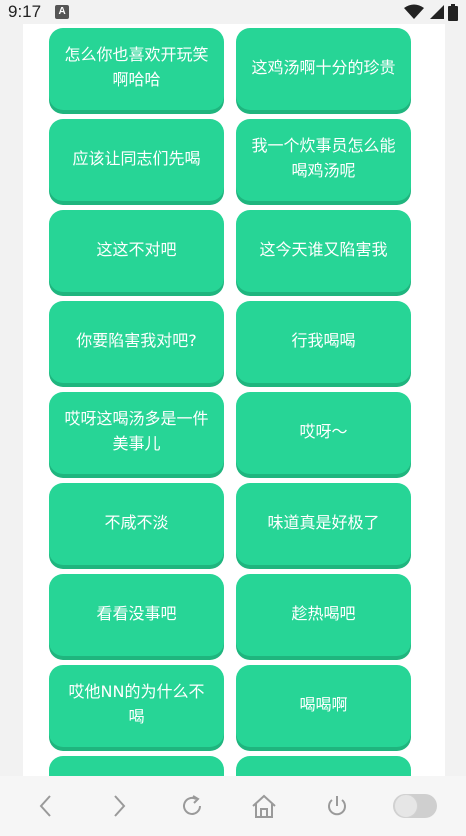 The image size is (466, 836). I want to click on phrase-button: 哎他NN的为什么不喝, so click(136, 706).